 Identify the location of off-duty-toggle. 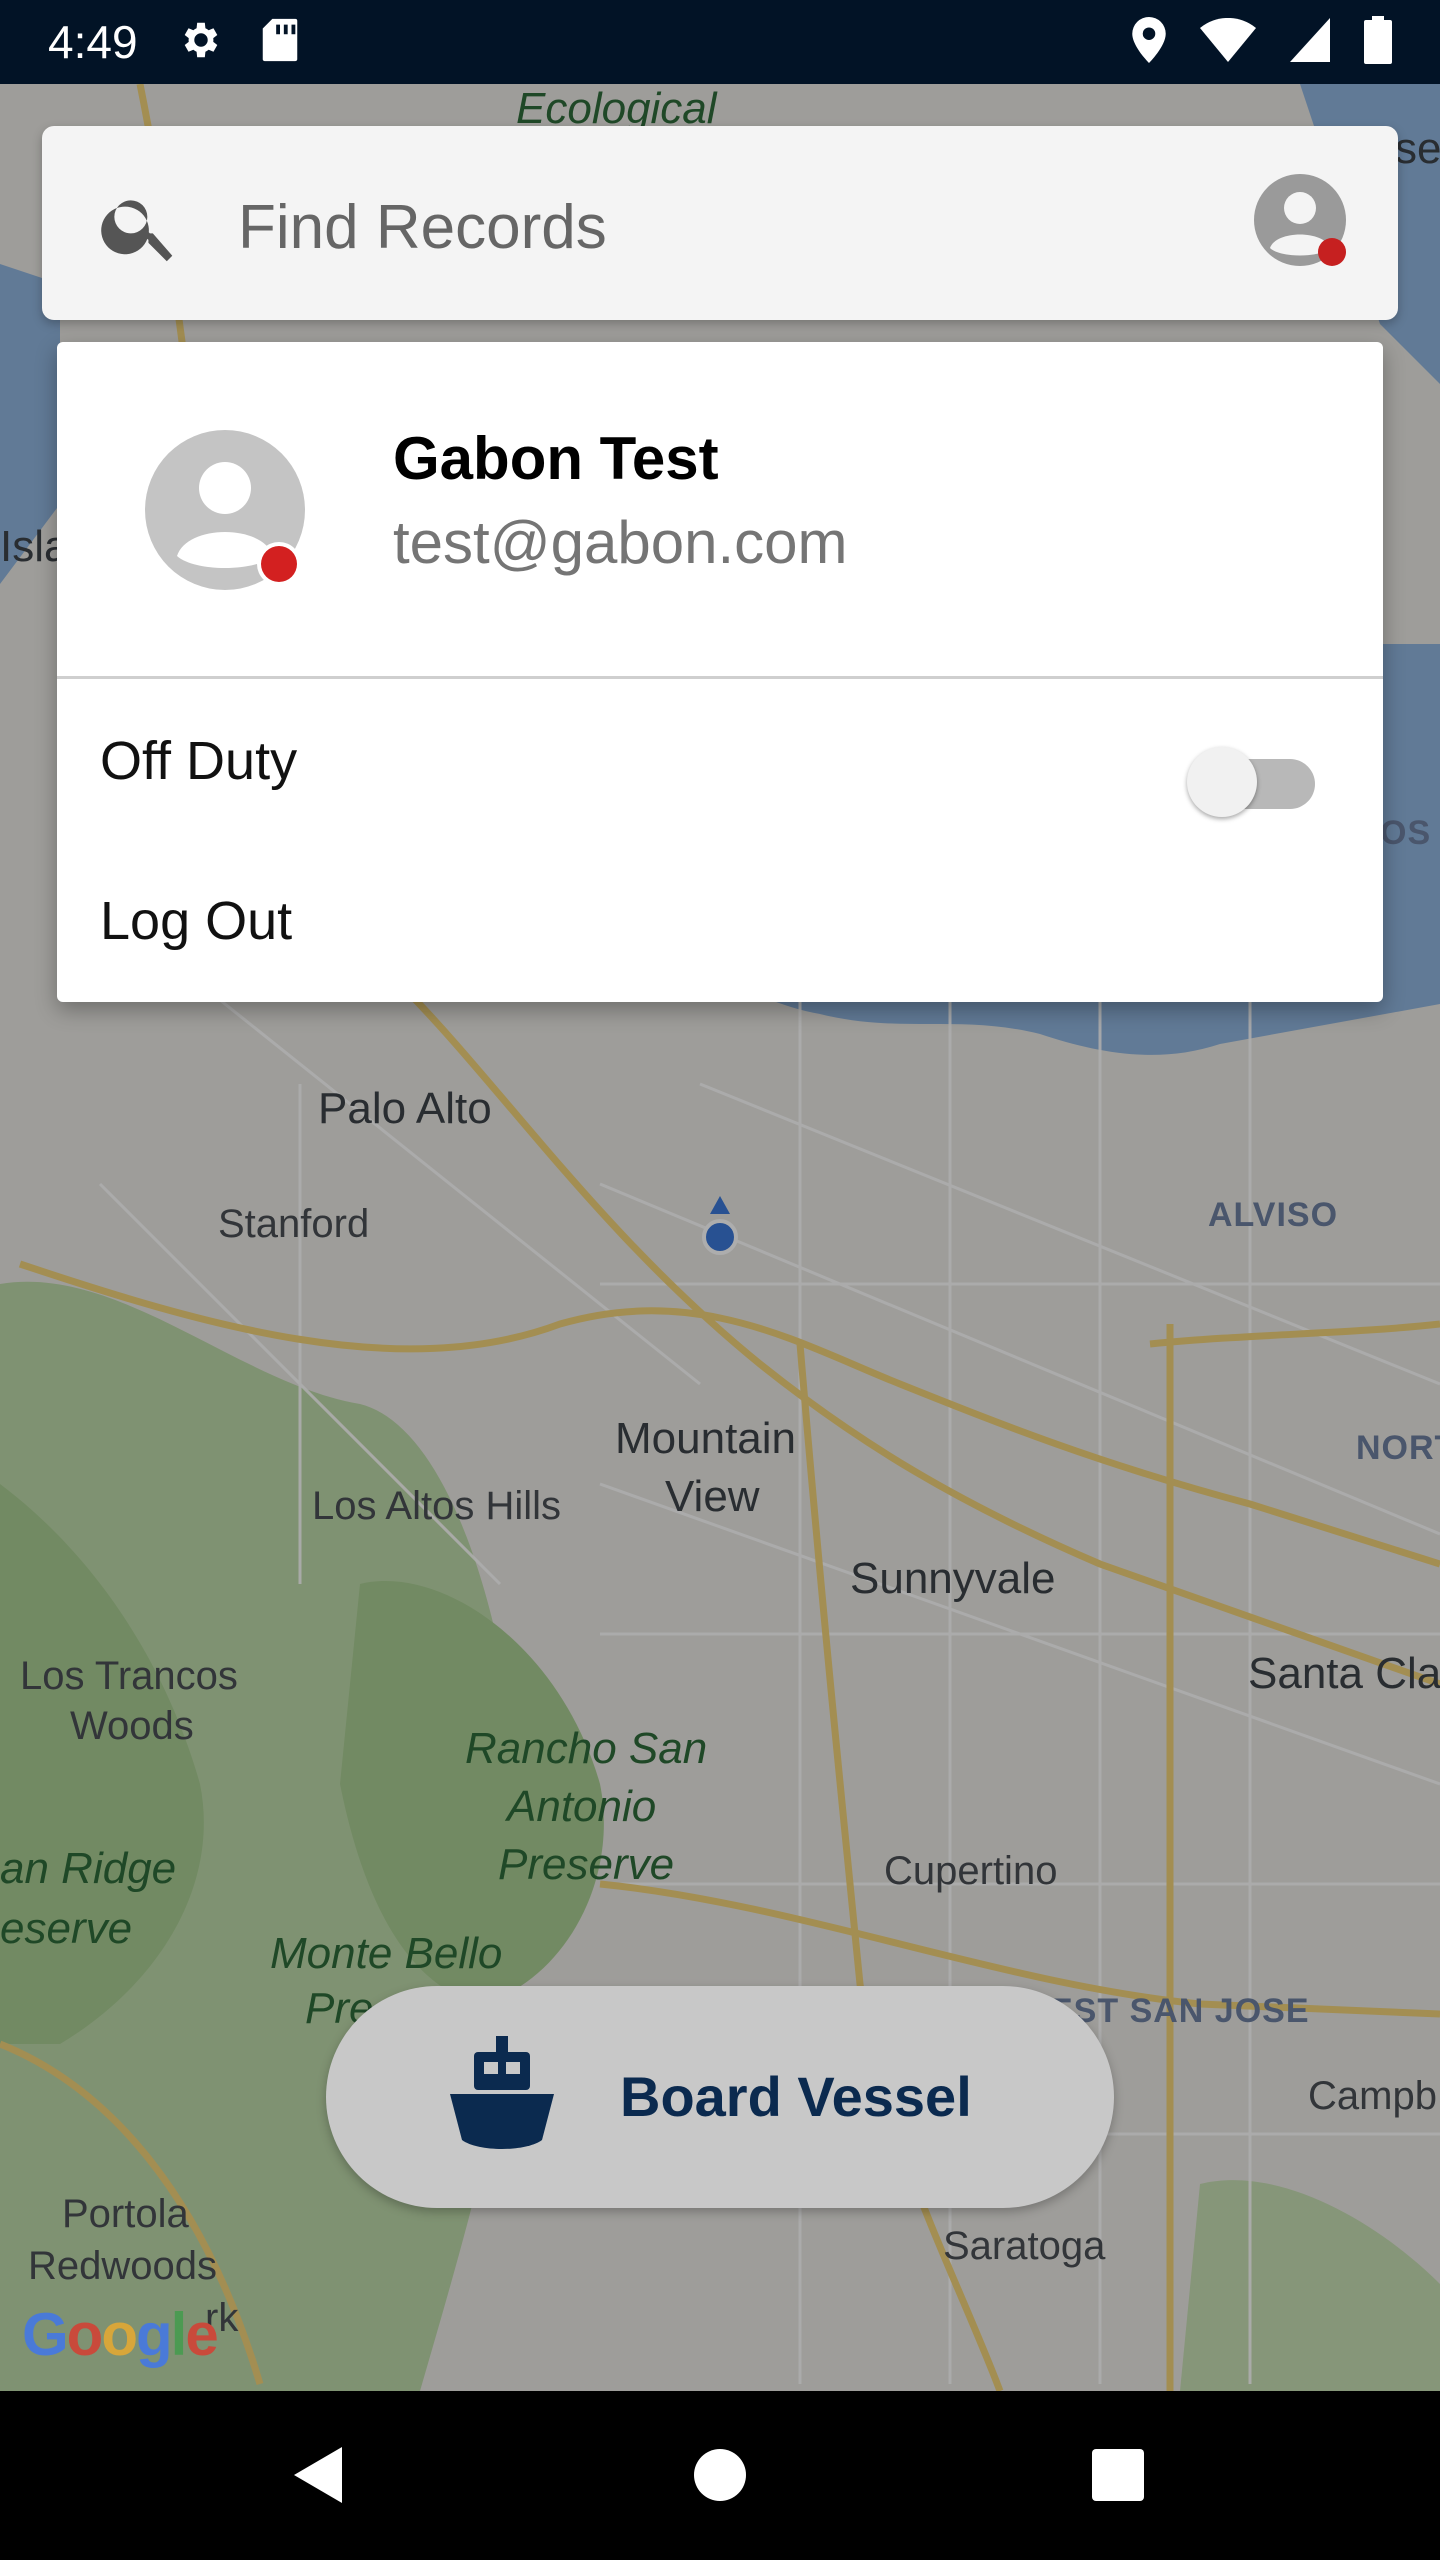
(1257, 778).